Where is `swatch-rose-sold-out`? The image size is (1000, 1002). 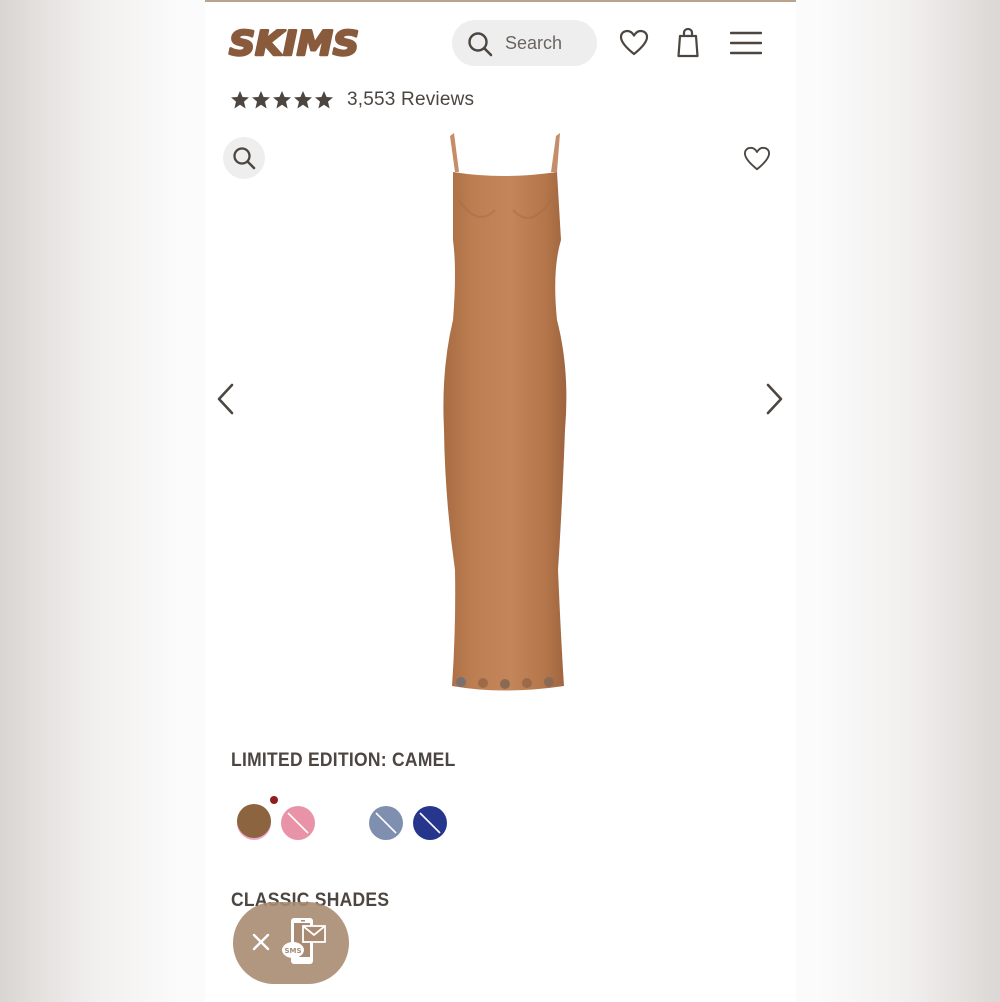
swatch-rose-sold-out is located at coordinates (298, 823).